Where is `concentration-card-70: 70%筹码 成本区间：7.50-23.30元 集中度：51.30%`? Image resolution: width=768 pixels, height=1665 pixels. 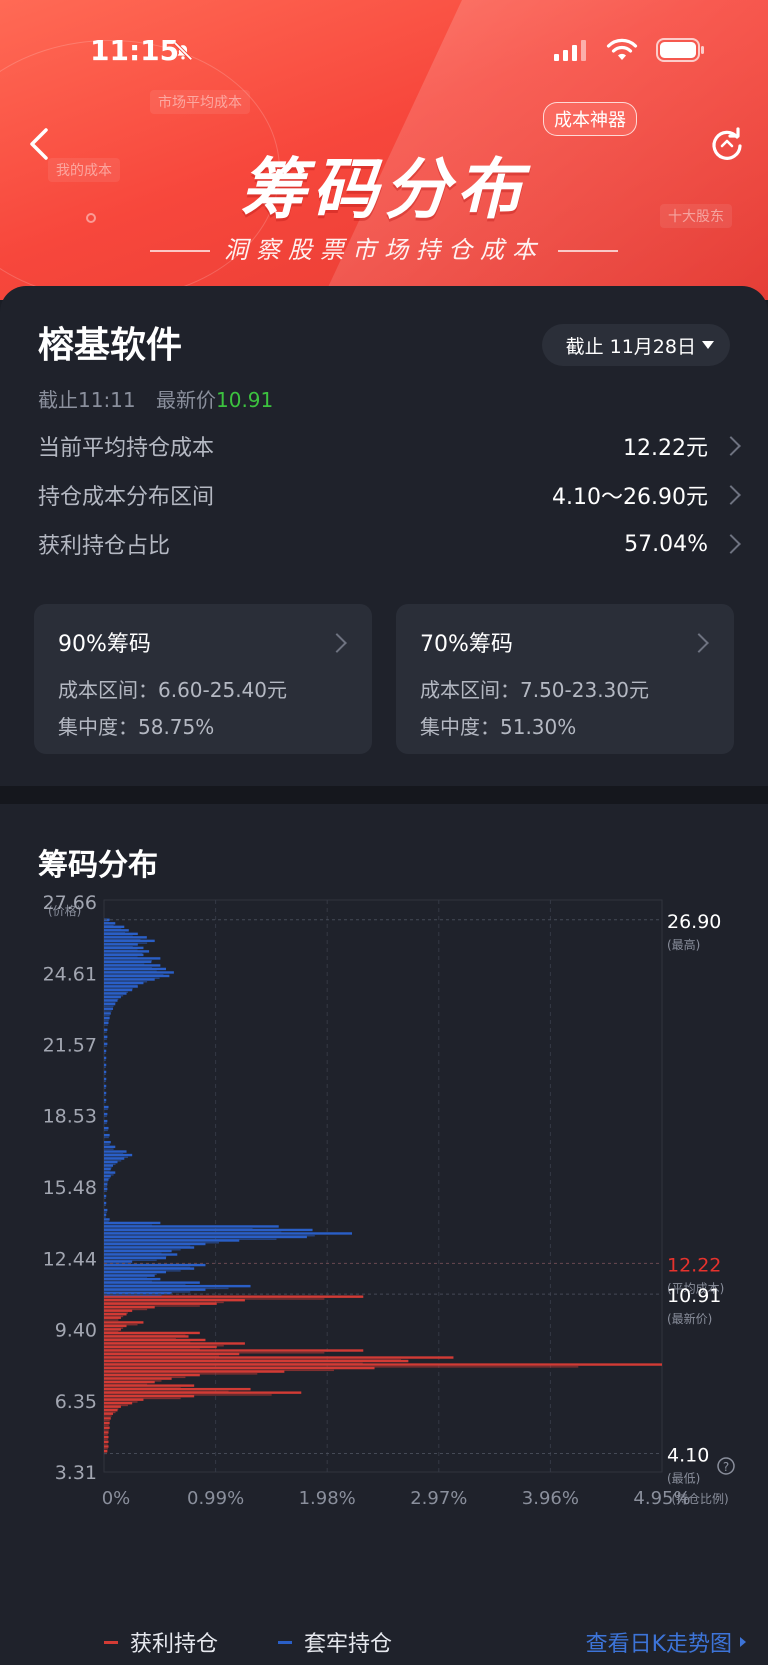
concentration-card-70: 70%筹码 成本区间：7.50-23.30元 集中度：51.30% is located at coordinates (565, 679).